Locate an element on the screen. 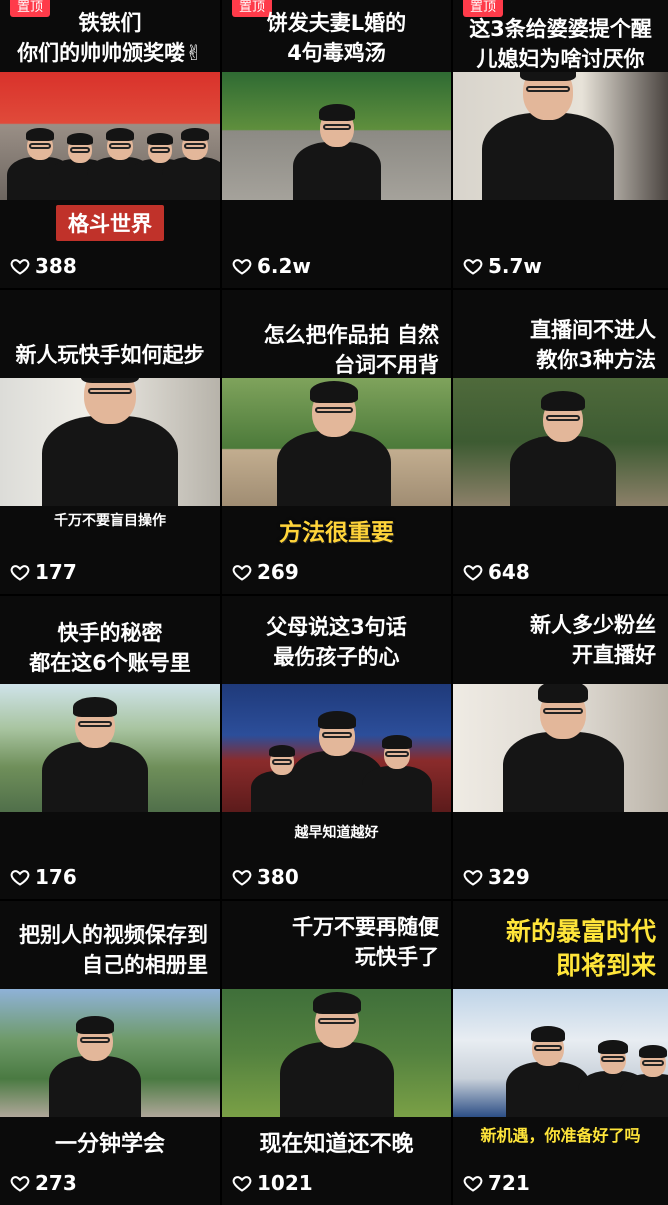 This screenshot has width=668, height=1205. overlay-banner: 现在知道还不晚 is located at coordinates (336, 1144).